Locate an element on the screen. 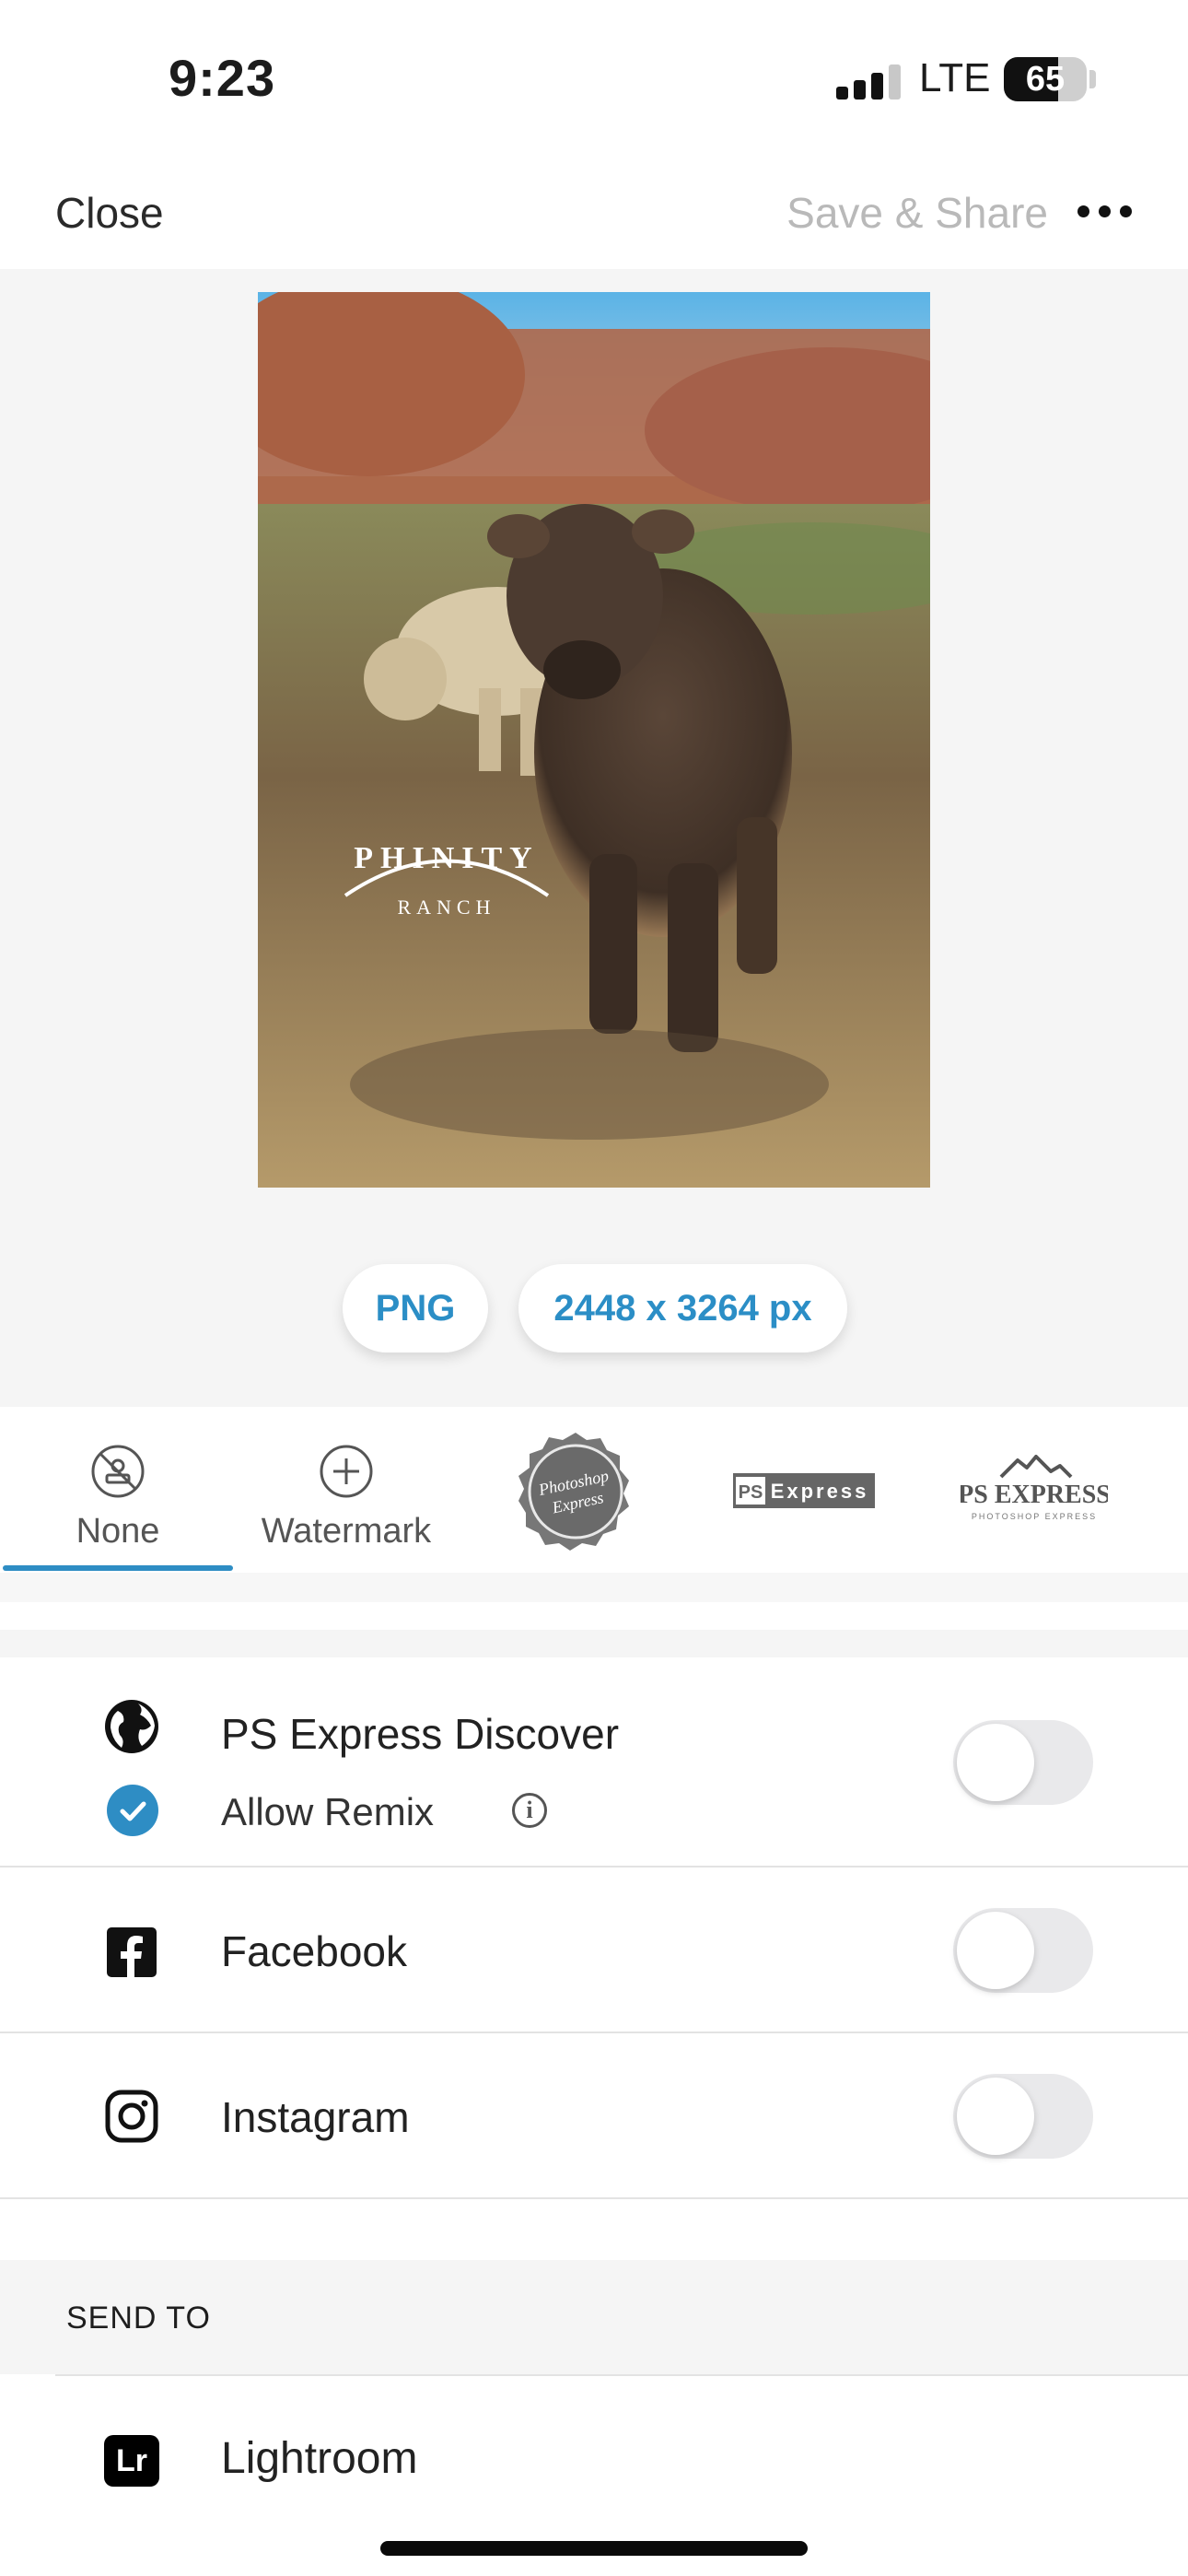 Image resolution: width=1188 pixels, height=2576 pixels. ps-express-mountain-logo: PS EXPRESS PHOTOSHOP EXPRESS is located at coordinates (1034, 1488).